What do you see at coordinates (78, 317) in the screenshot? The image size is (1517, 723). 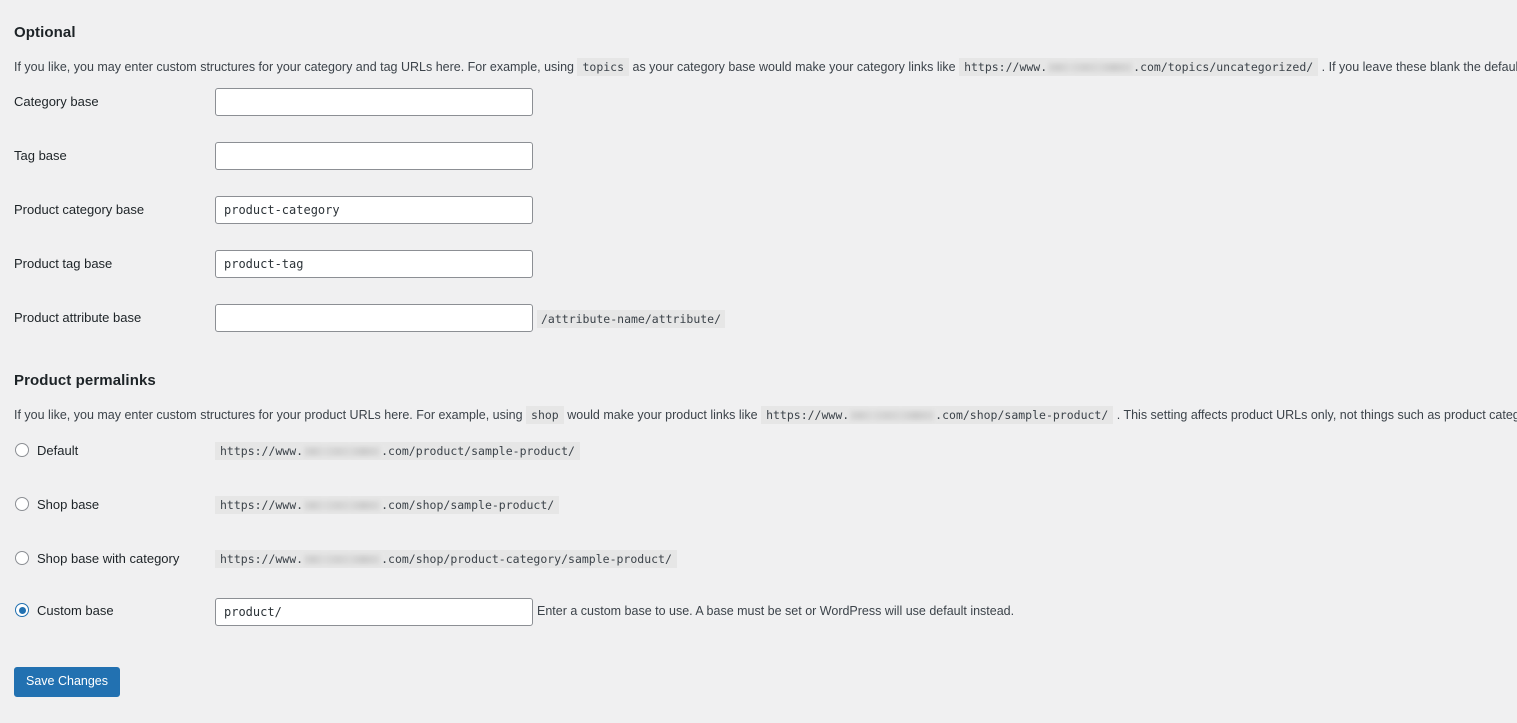 I see `label-product-attribute-base: Product attribute base` at bounding box center [78, 317].